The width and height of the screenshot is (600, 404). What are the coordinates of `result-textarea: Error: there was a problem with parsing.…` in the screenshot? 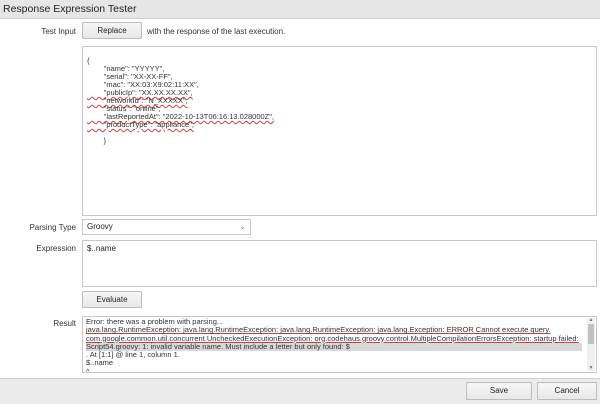 It's located at (339, 344).